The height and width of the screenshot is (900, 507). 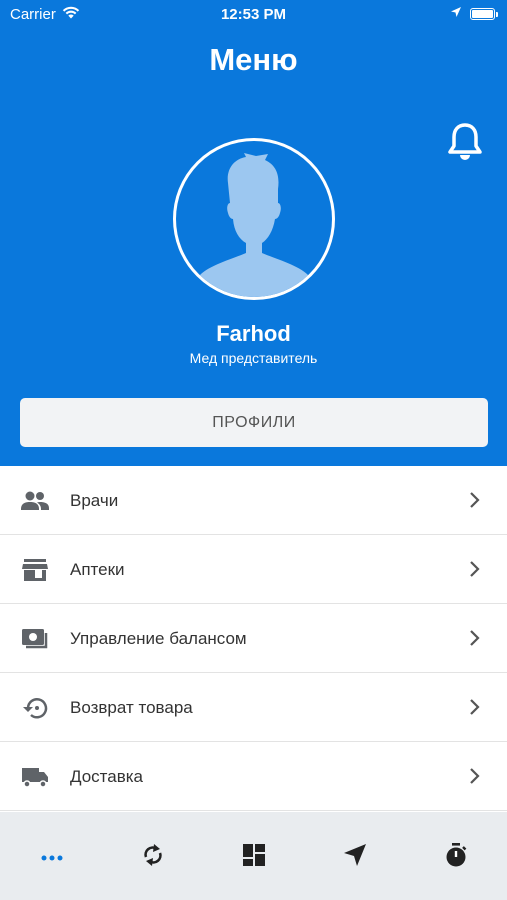 I want to click on menu-item-delivery: Доставка, so click(x=253, y=776).